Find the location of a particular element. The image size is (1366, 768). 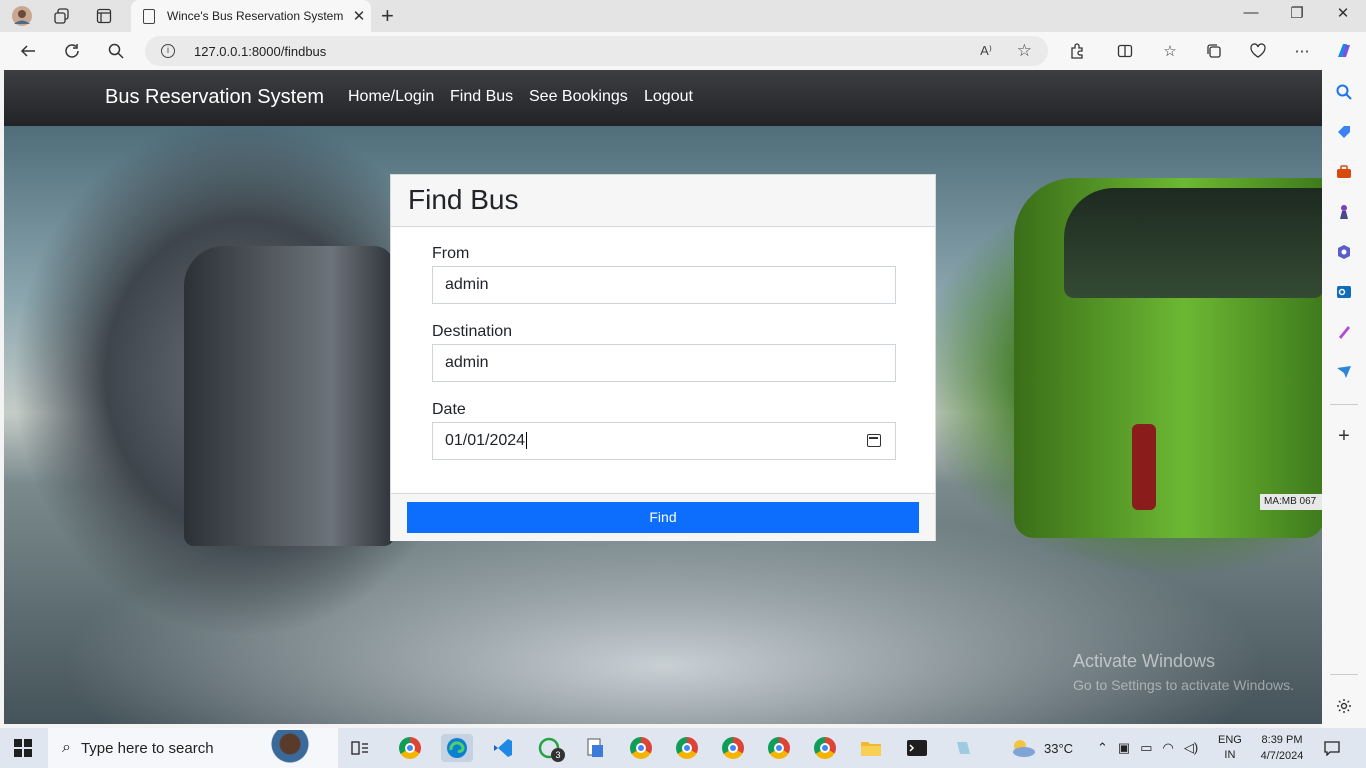

address-bar: i 127.0.0.1:8000/findbus A⁾ ☆ is located at coordinates (596, 51).